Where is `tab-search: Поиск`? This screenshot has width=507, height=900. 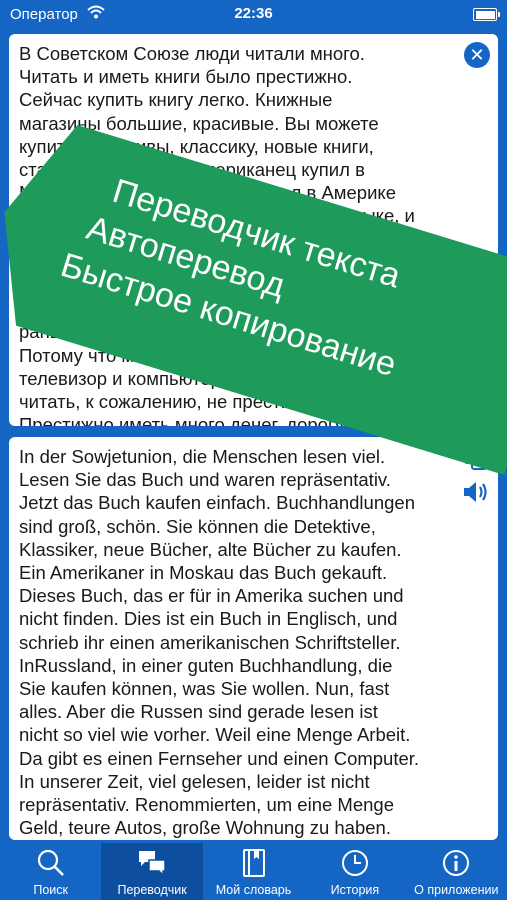
tab-search: Поиск is located at coordinates (50, 871).